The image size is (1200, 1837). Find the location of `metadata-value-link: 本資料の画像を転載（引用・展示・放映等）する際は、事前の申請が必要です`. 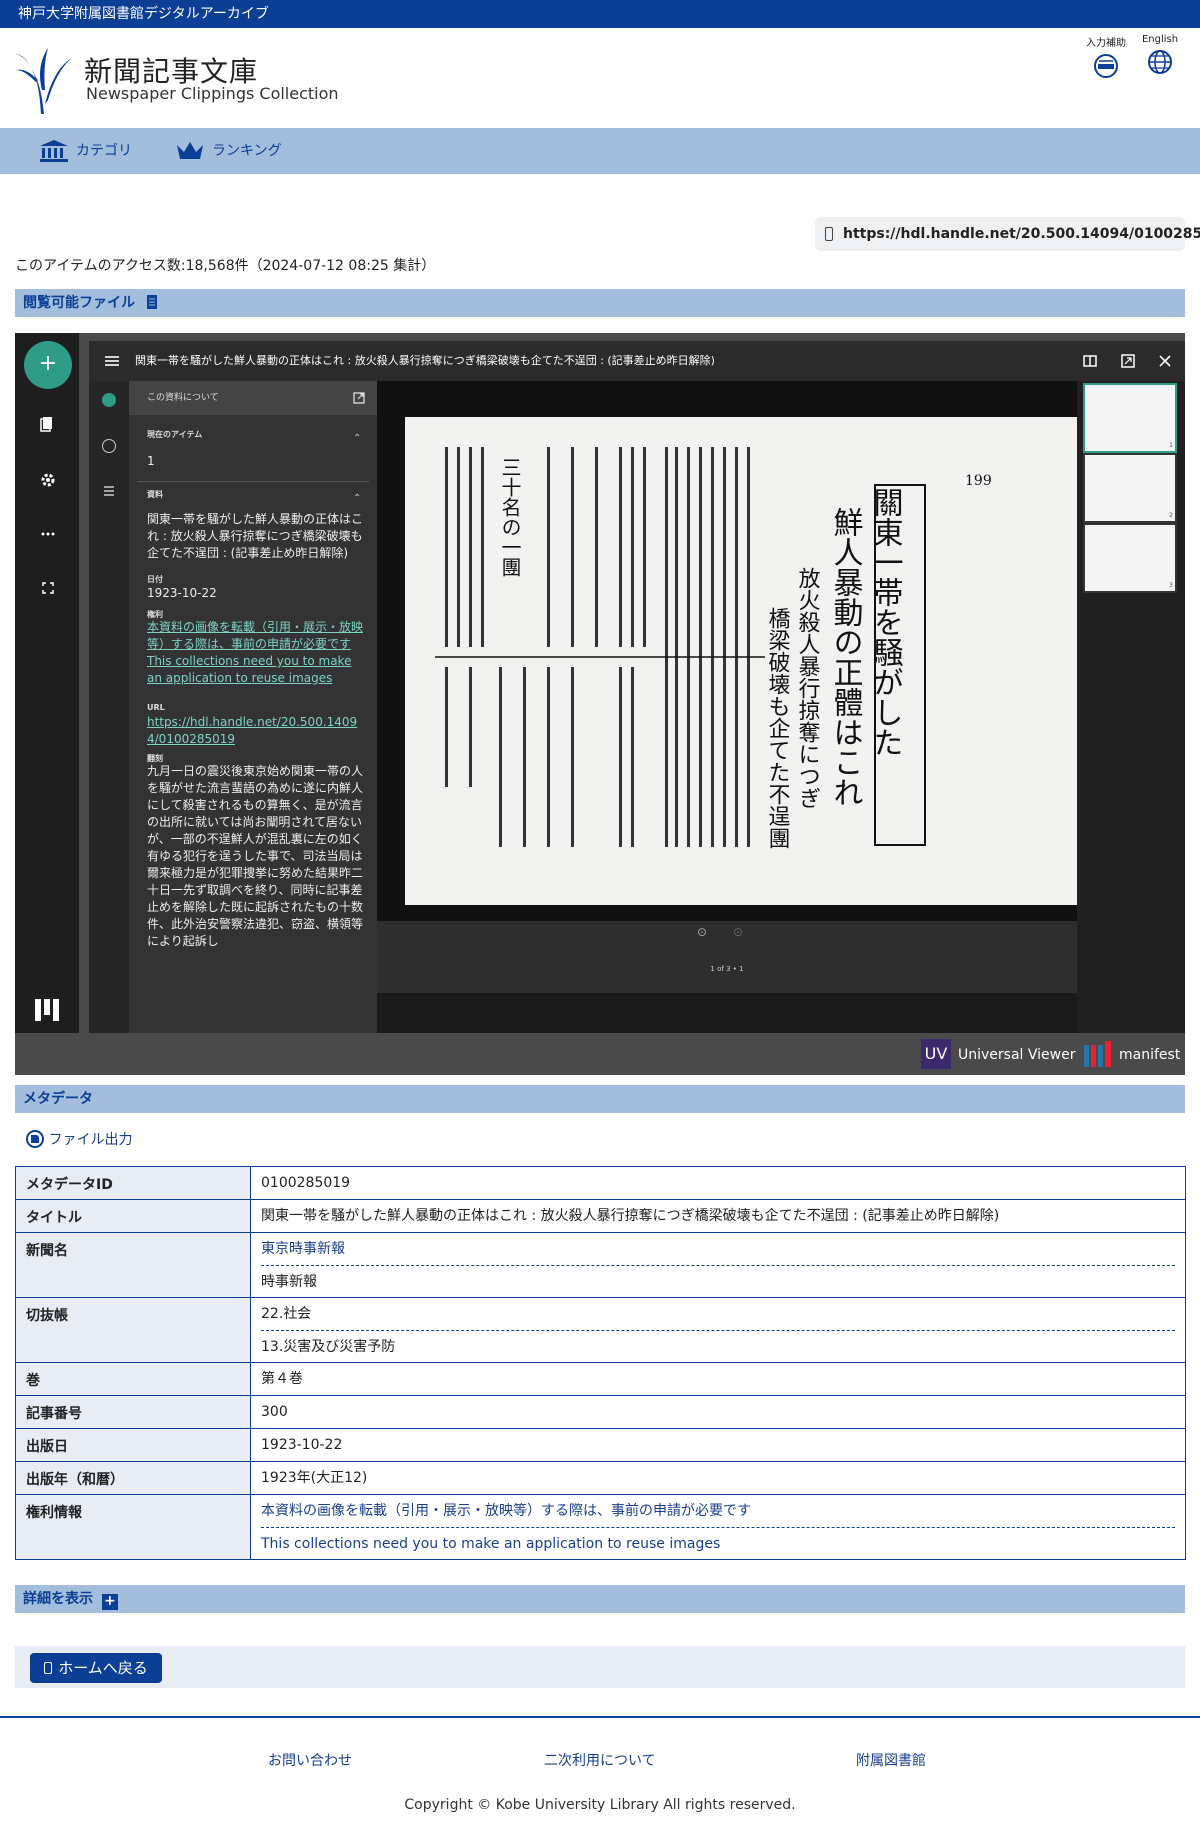

metadata-value-link: 本資料の画像を転載（引用・展示・放映等）する際は、事前の申請が必要です is located at coordinates (718, 1511).